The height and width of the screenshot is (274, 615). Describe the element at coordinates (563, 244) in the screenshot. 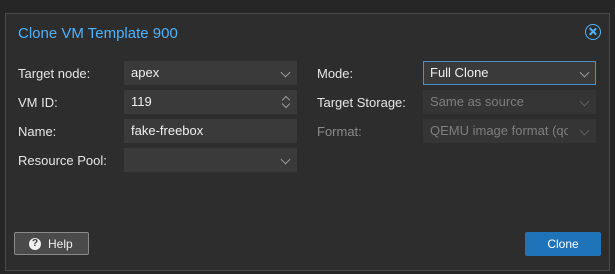

I see `clone-button: Clone` at that location.